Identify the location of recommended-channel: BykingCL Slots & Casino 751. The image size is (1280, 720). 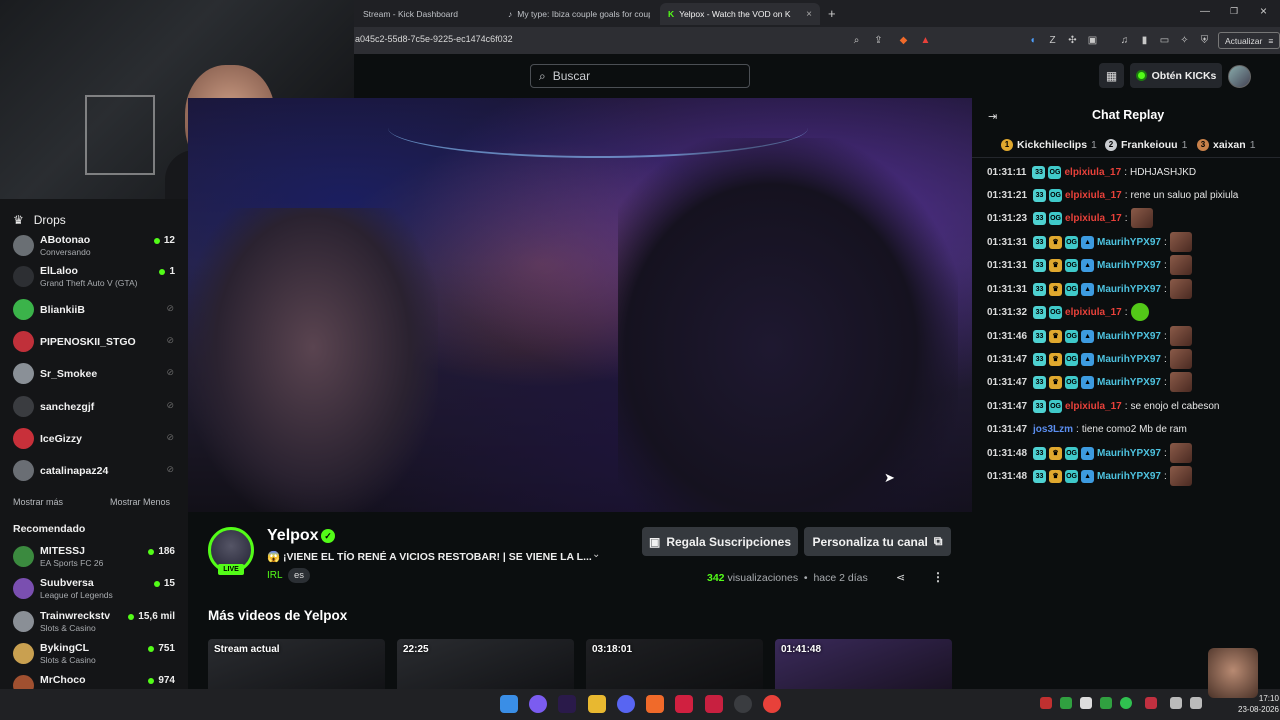
(95, 654).